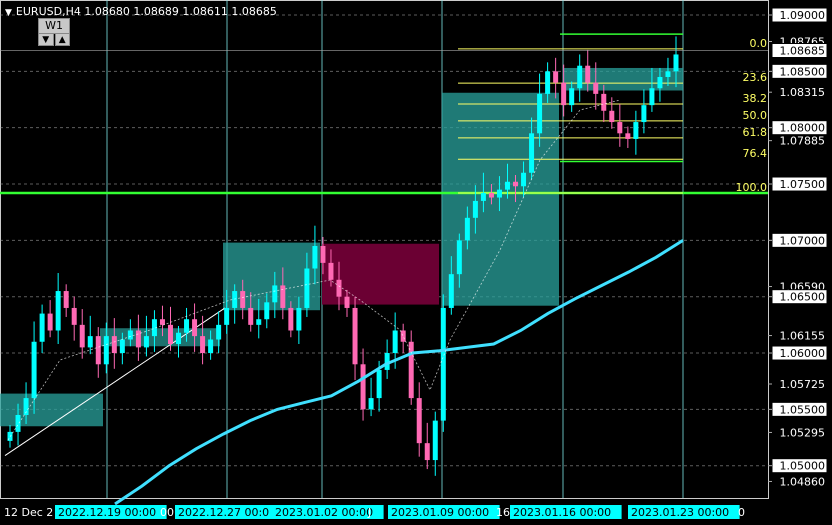 The image size is (832, 525). What do you see at coordinates (562, 512) in the screenshot?
I see `time-axis-label: 2023.01.16 00:00` at bounding box center [562, 512].